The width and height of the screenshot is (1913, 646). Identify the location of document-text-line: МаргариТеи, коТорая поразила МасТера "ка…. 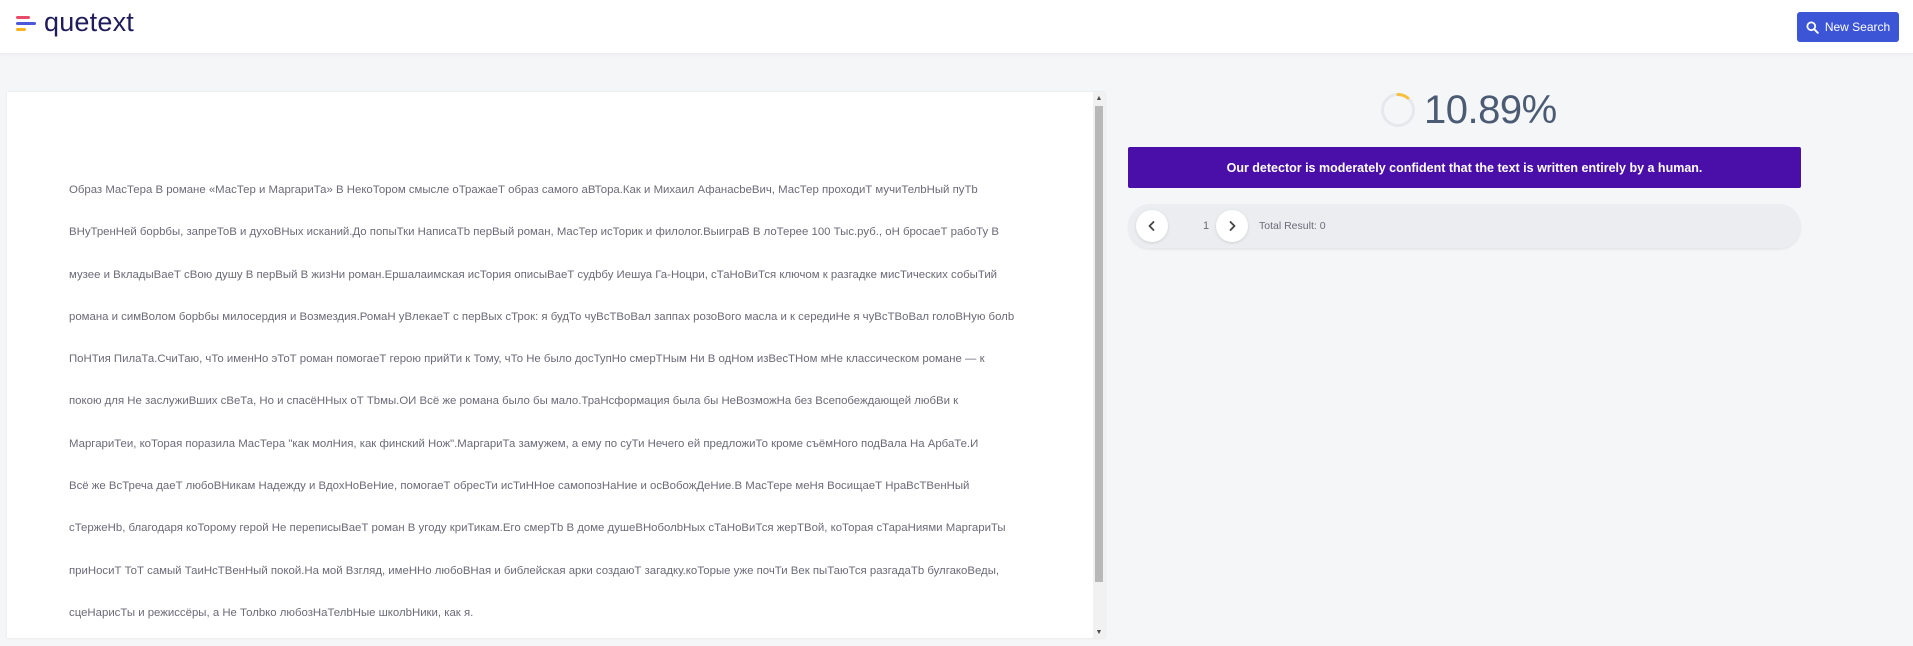
(524, 443).